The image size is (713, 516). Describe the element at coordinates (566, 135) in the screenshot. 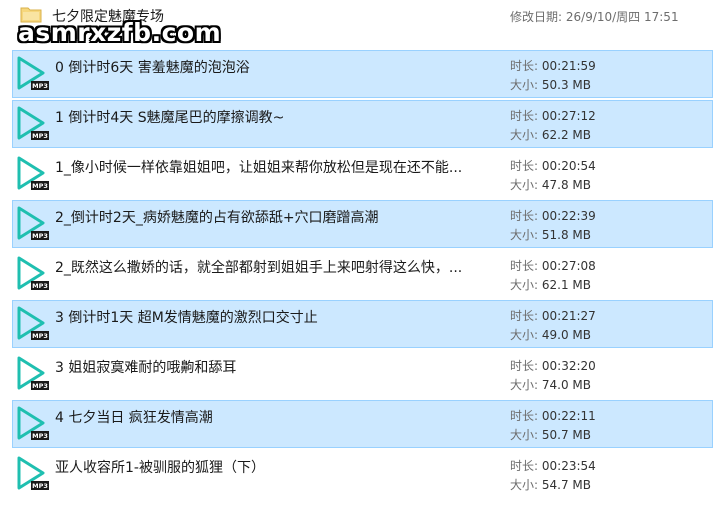

I see `size-value: 62.2 MB` at that location.